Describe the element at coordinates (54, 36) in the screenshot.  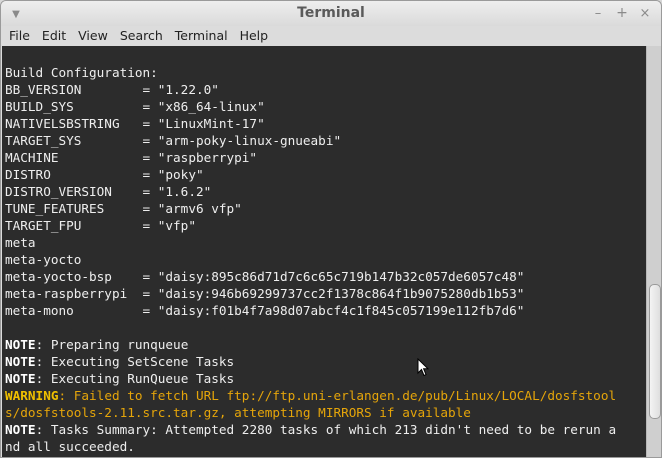
I see `menu-edit: Edit` at that location.